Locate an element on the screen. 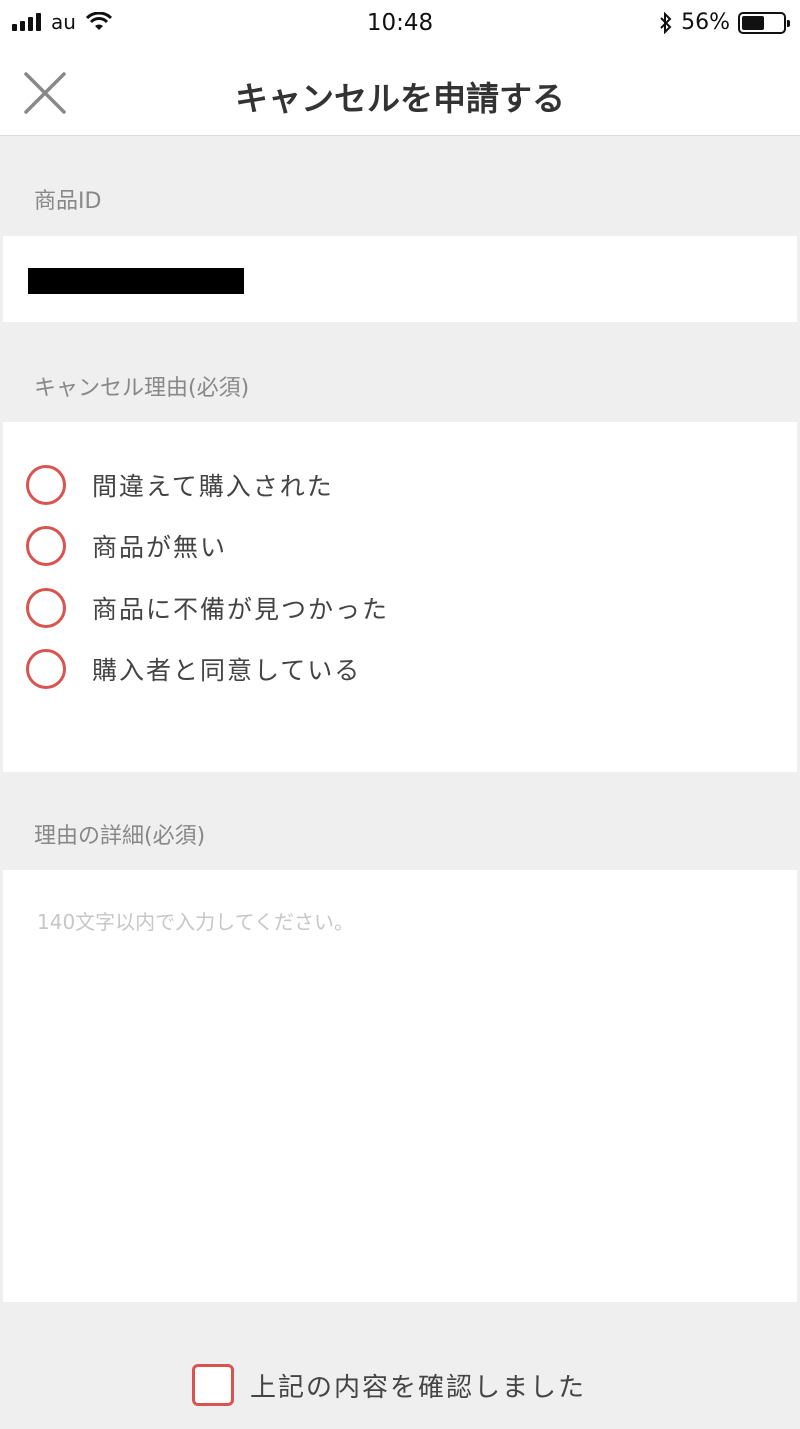 The image size is (800, 1429). status-bar: au 10:48 56% is located at coordinates (400, 25).